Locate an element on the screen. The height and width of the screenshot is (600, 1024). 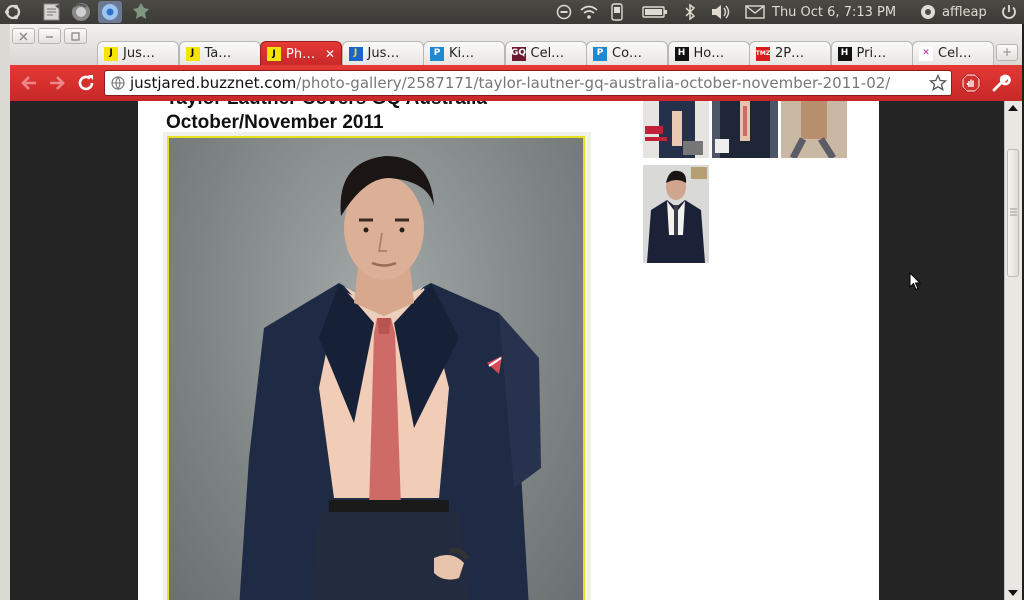
forward-button is located at coordinates (57, 83).